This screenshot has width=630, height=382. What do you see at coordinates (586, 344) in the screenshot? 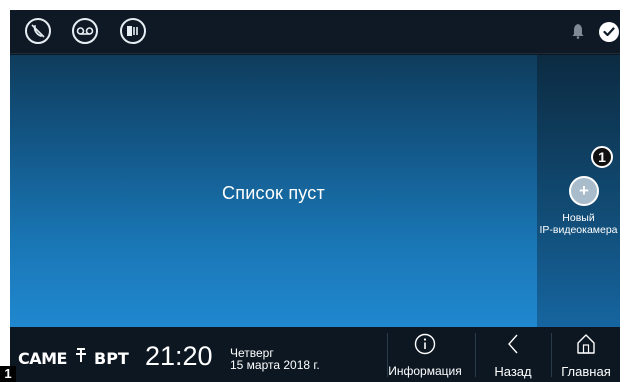
I see `home-icon` at bounding box center [586, 344].